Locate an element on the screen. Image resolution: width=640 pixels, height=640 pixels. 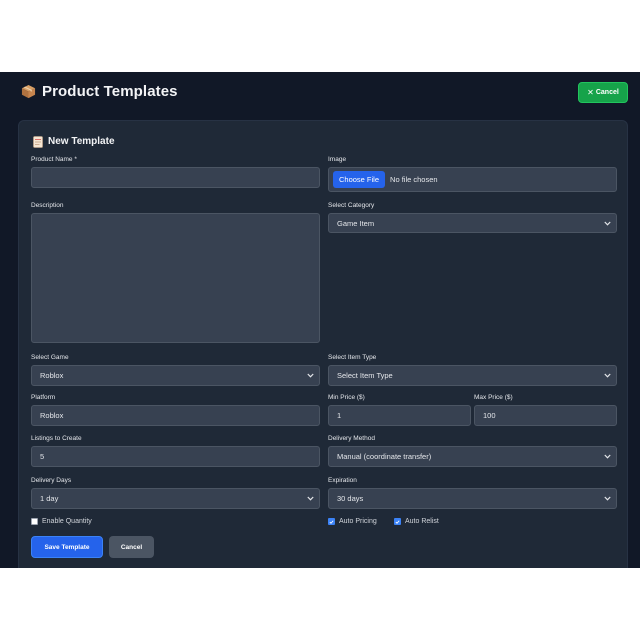
max-price-label: Max Price ($) is located at coordinates (493, 397).